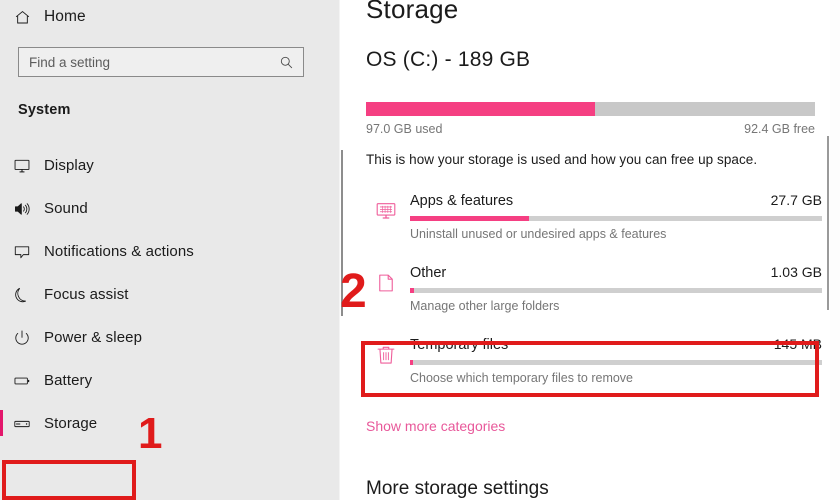 The height and width of the screenshot is (500, 840). Describe the element at coordinates (835, 250) in the screenshot. I see `main-scrollbar` at that location.